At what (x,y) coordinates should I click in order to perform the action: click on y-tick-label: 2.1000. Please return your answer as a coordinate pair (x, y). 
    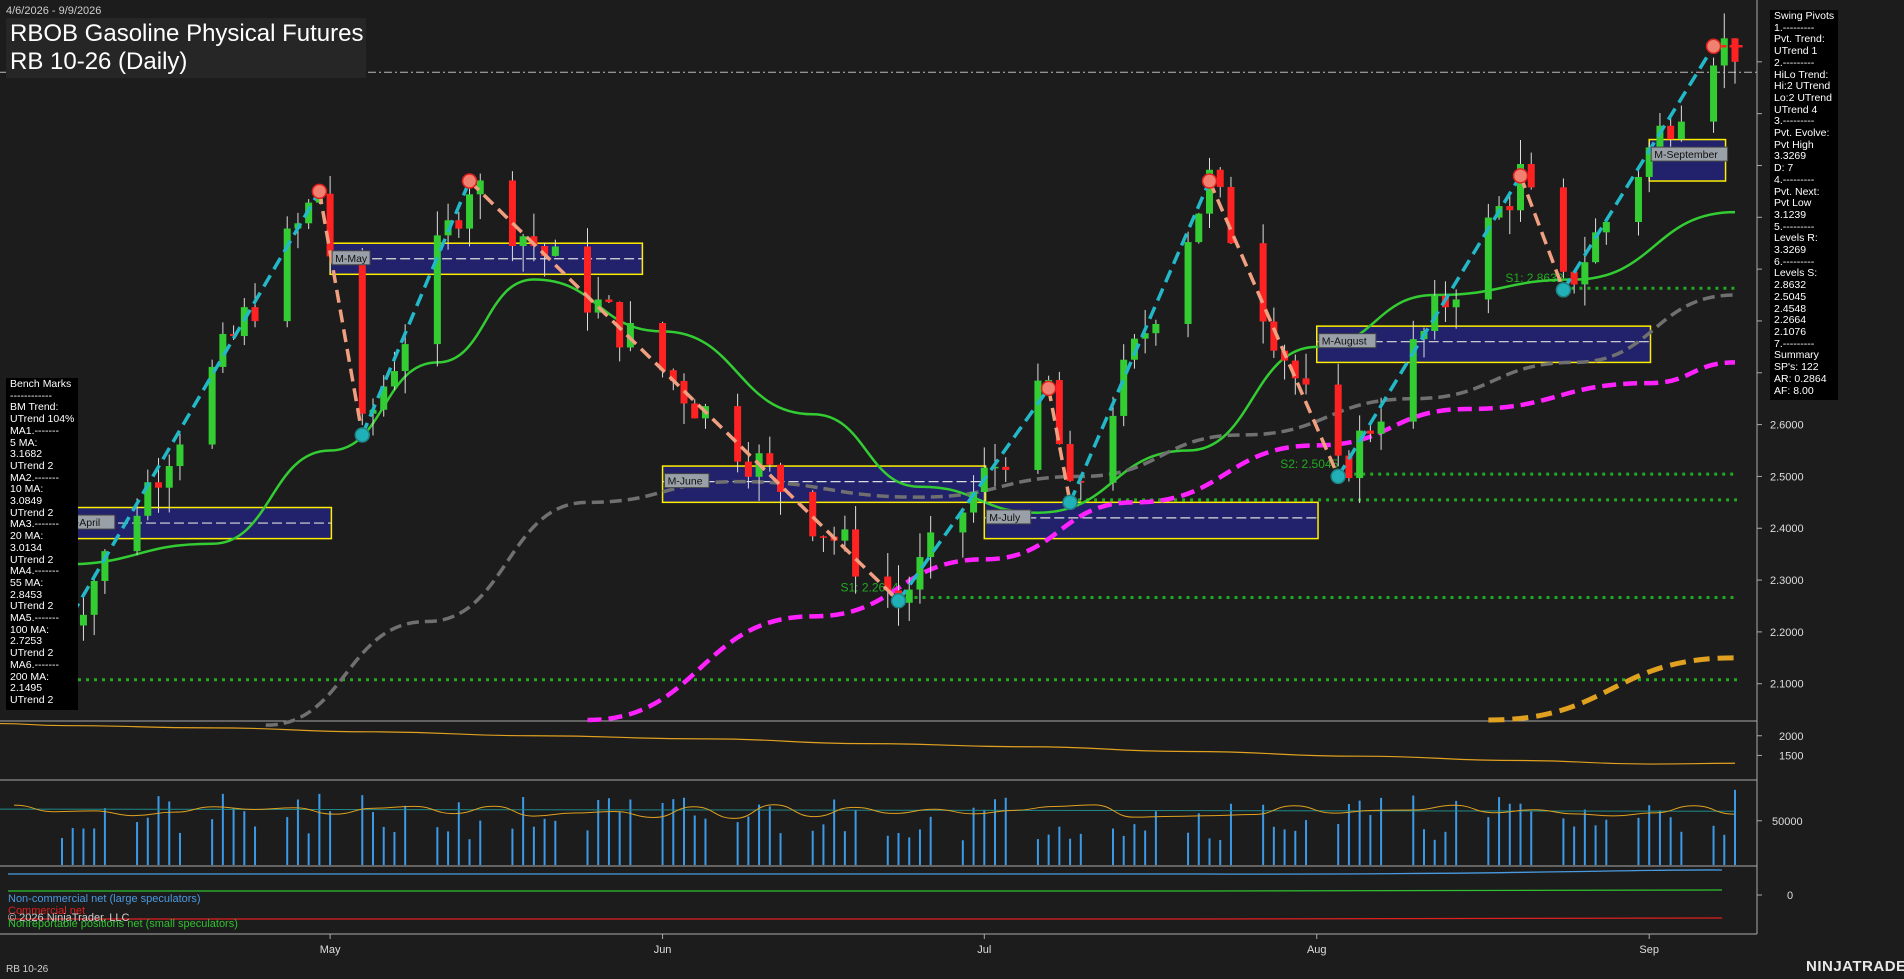
    Looking at the image, I should click on (1787, 685).